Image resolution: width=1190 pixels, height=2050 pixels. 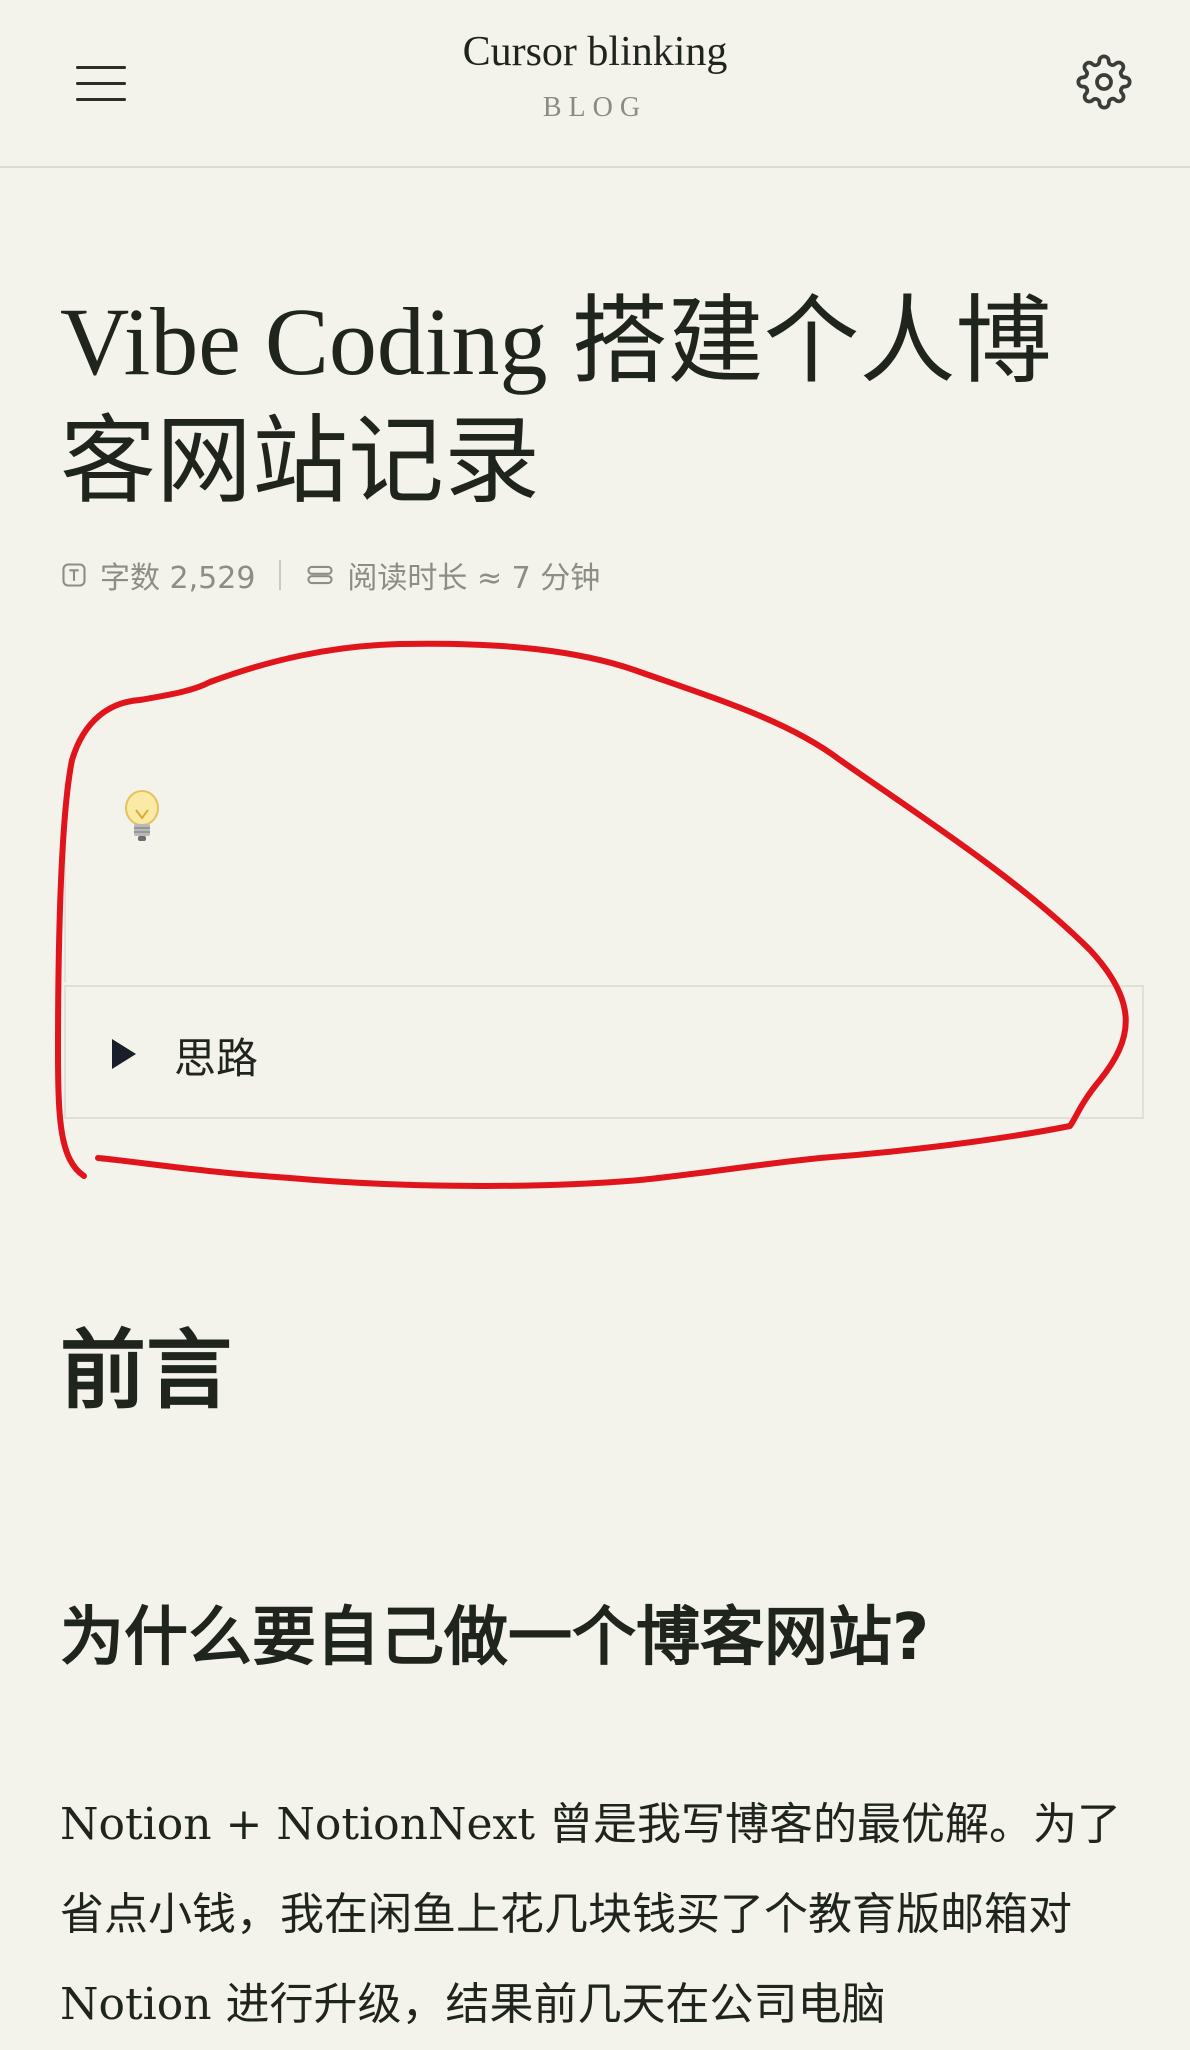 I want to click on gear-icon, so click(x=1104, y=82).